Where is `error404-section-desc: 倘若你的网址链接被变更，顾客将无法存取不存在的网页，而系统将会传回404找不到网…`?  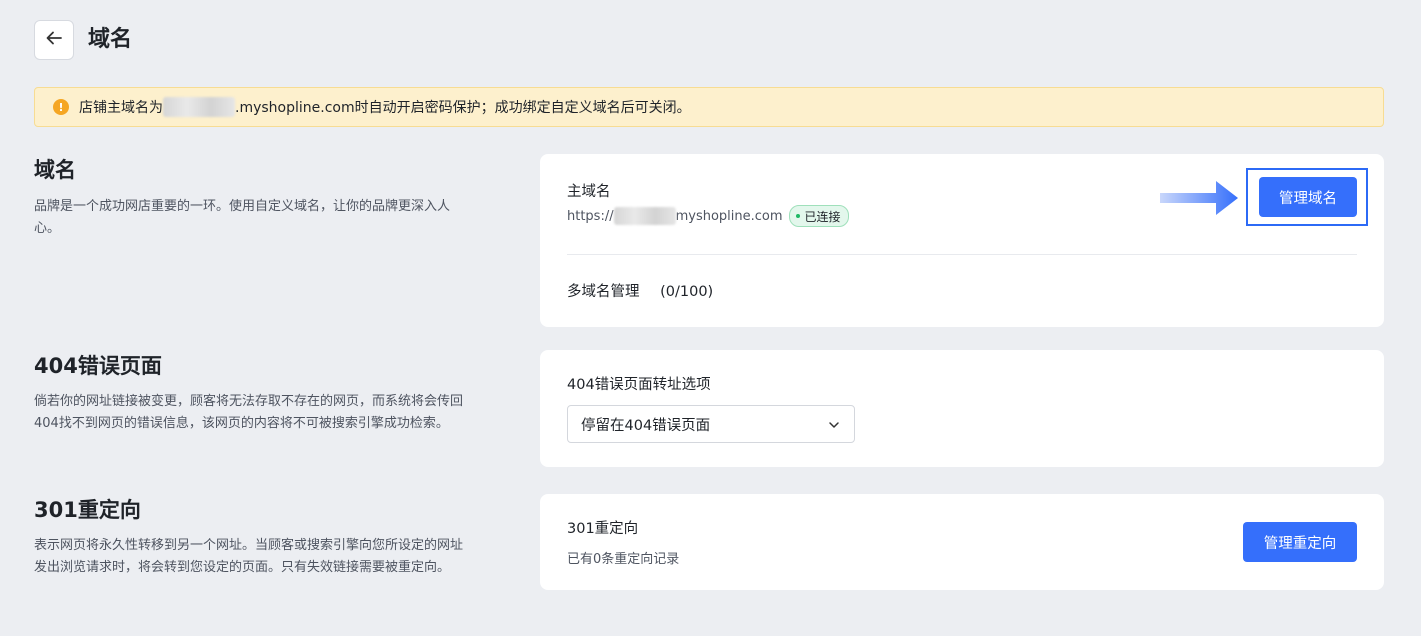 error404-section-desc: 倘若你的网址链接被变更，顾客将无法存取不存在的网页，而系统将会传回404找不到网… is located at coordinates (249, 412).